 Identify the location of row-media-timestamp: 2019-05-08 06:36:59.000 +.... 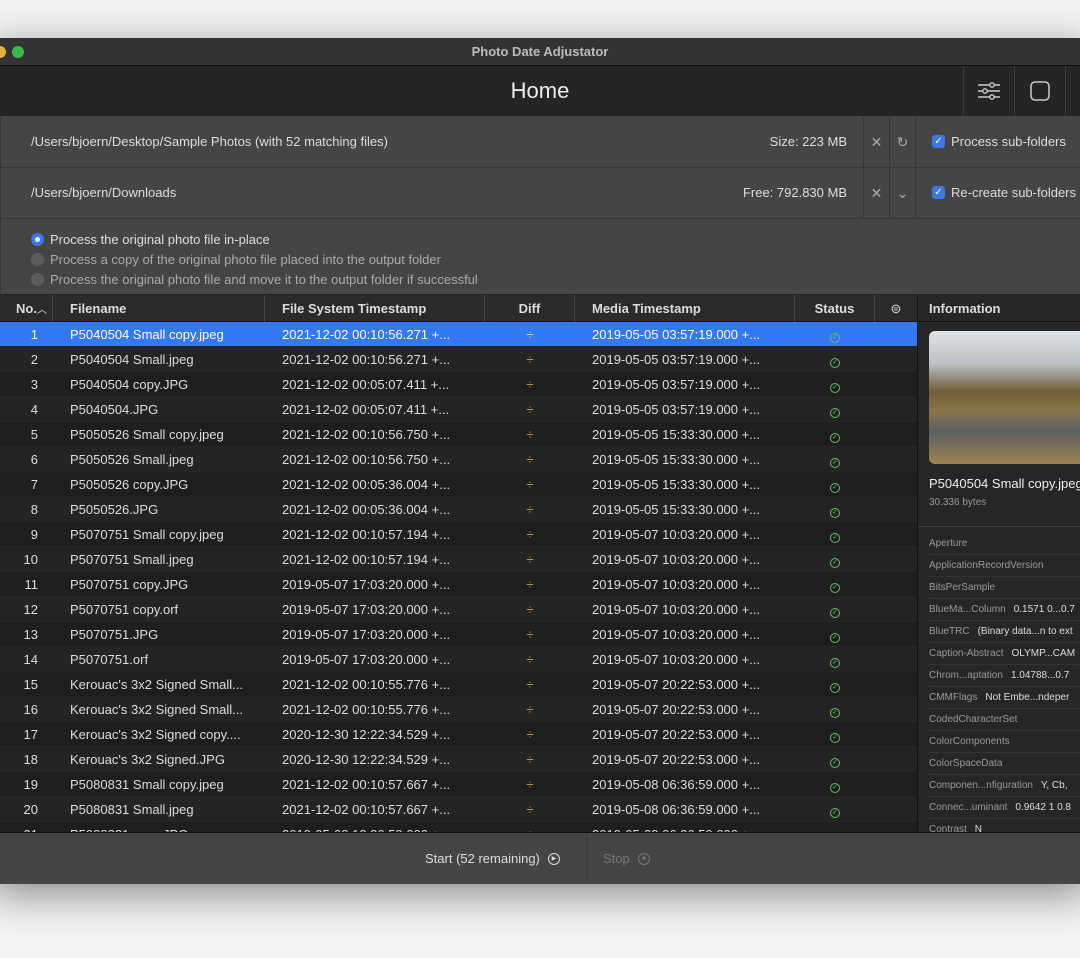
(676, 809).